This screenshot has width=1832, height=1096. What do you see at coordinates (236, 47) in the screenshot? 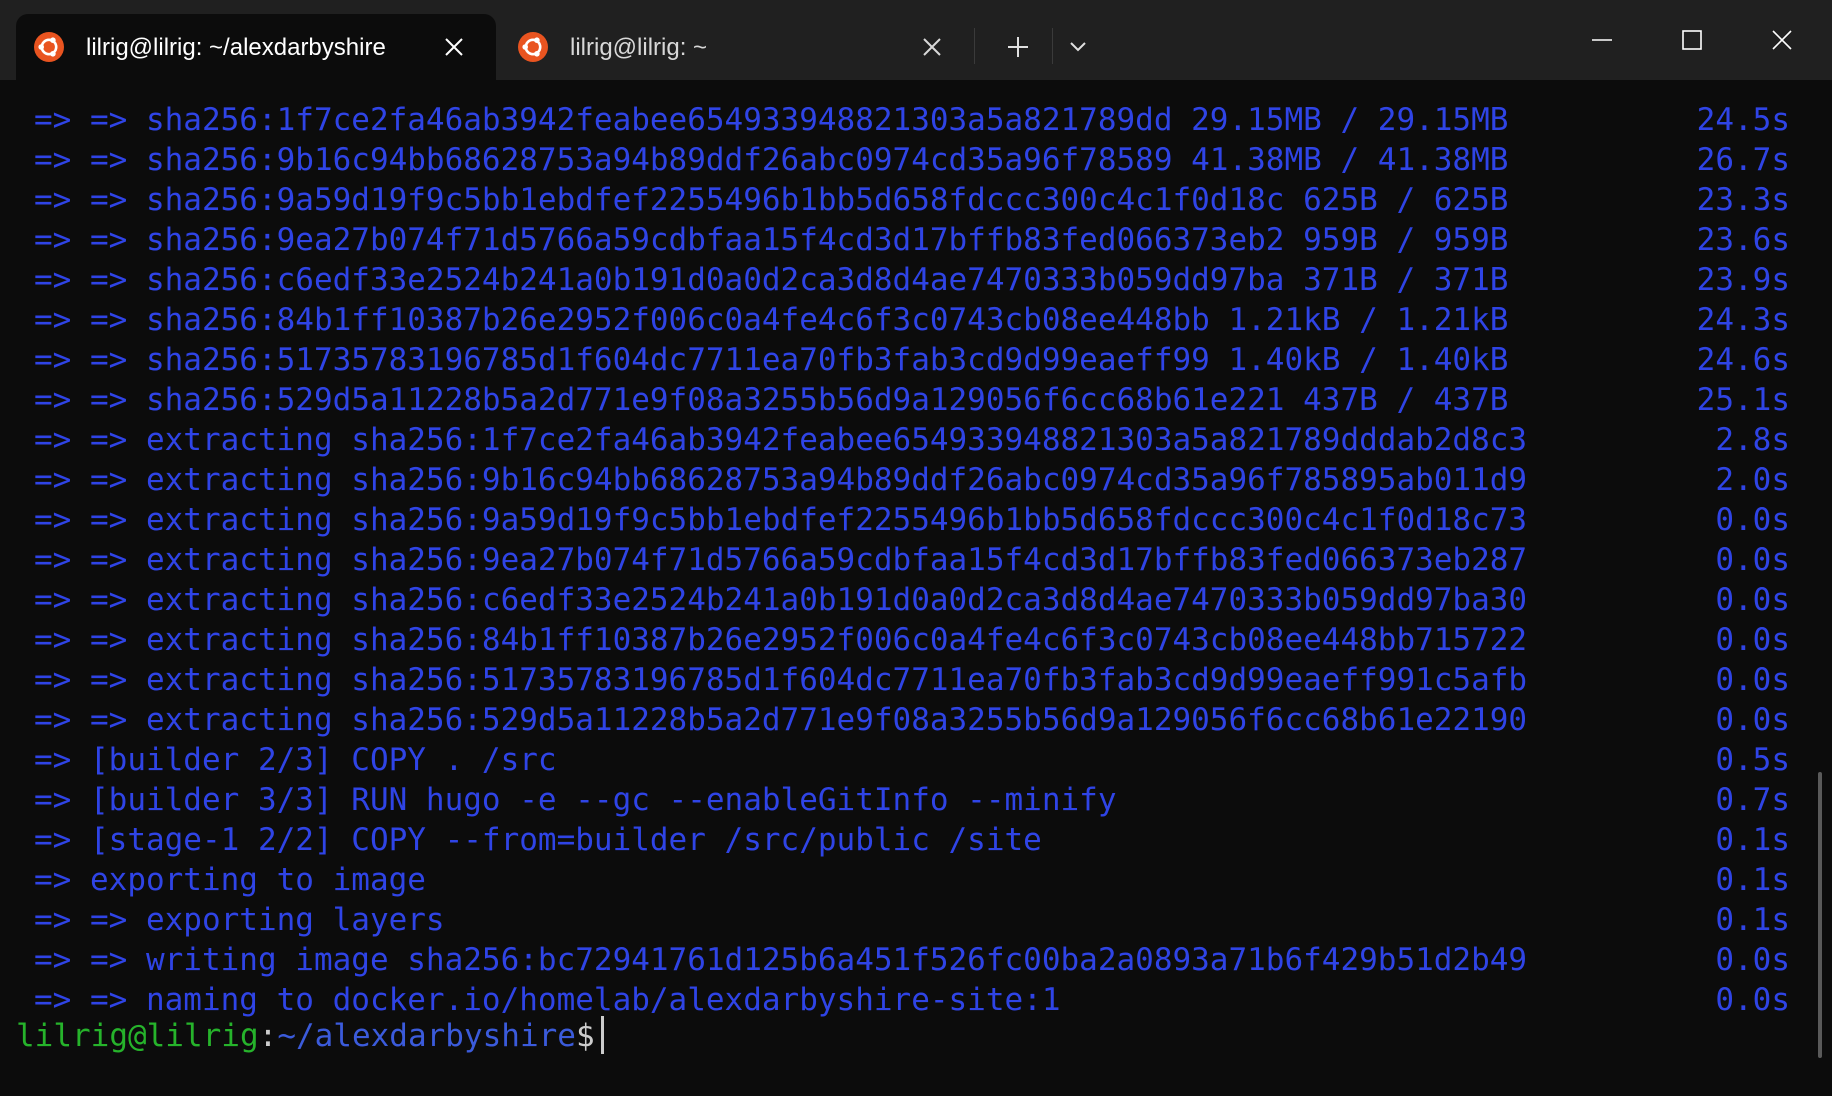
I see `tab-title: lilrig@lilrig: ~/alexdarbyshire` at bounding box center [236, 47].